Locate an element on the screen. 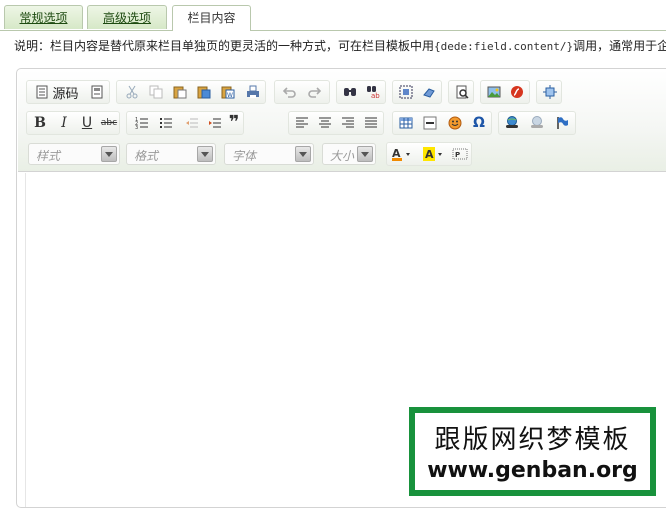 Image resolution: width=666 pixels, height=508 pixels. paste-text-button is located at coordinates (204, 92).